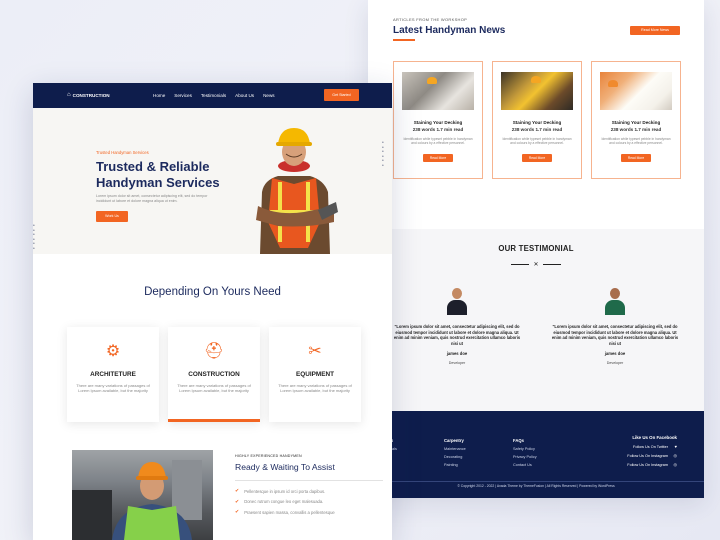 The width and height of the screenshot is (720, 540). I want to click on footer-link: Decorating, so click(455, 457).